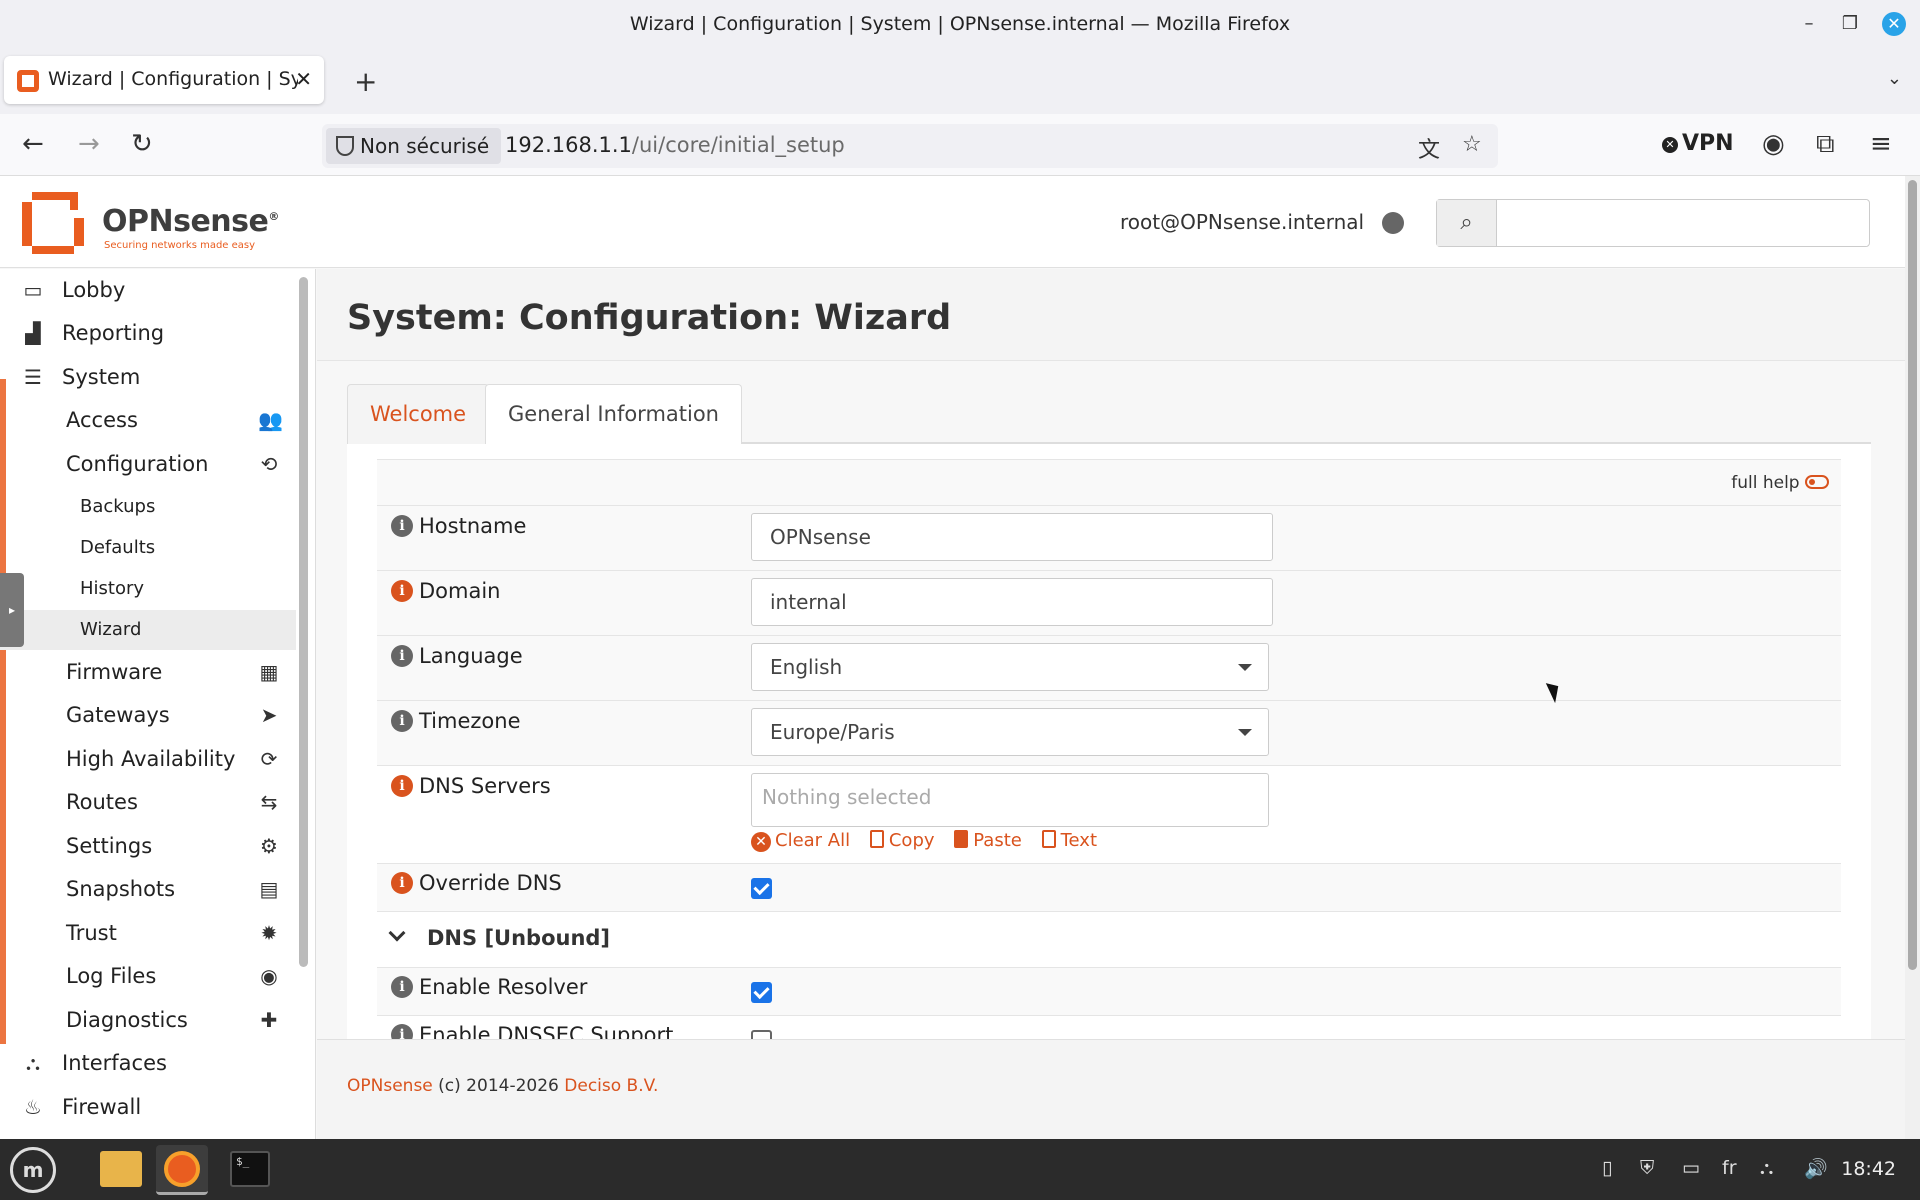 Image resolution: width=1920 pixels, height=1200 pixels. Describe the element at coordinates (303, 622) in the screenshot. I see `sidebar-scrollbar` at that location.